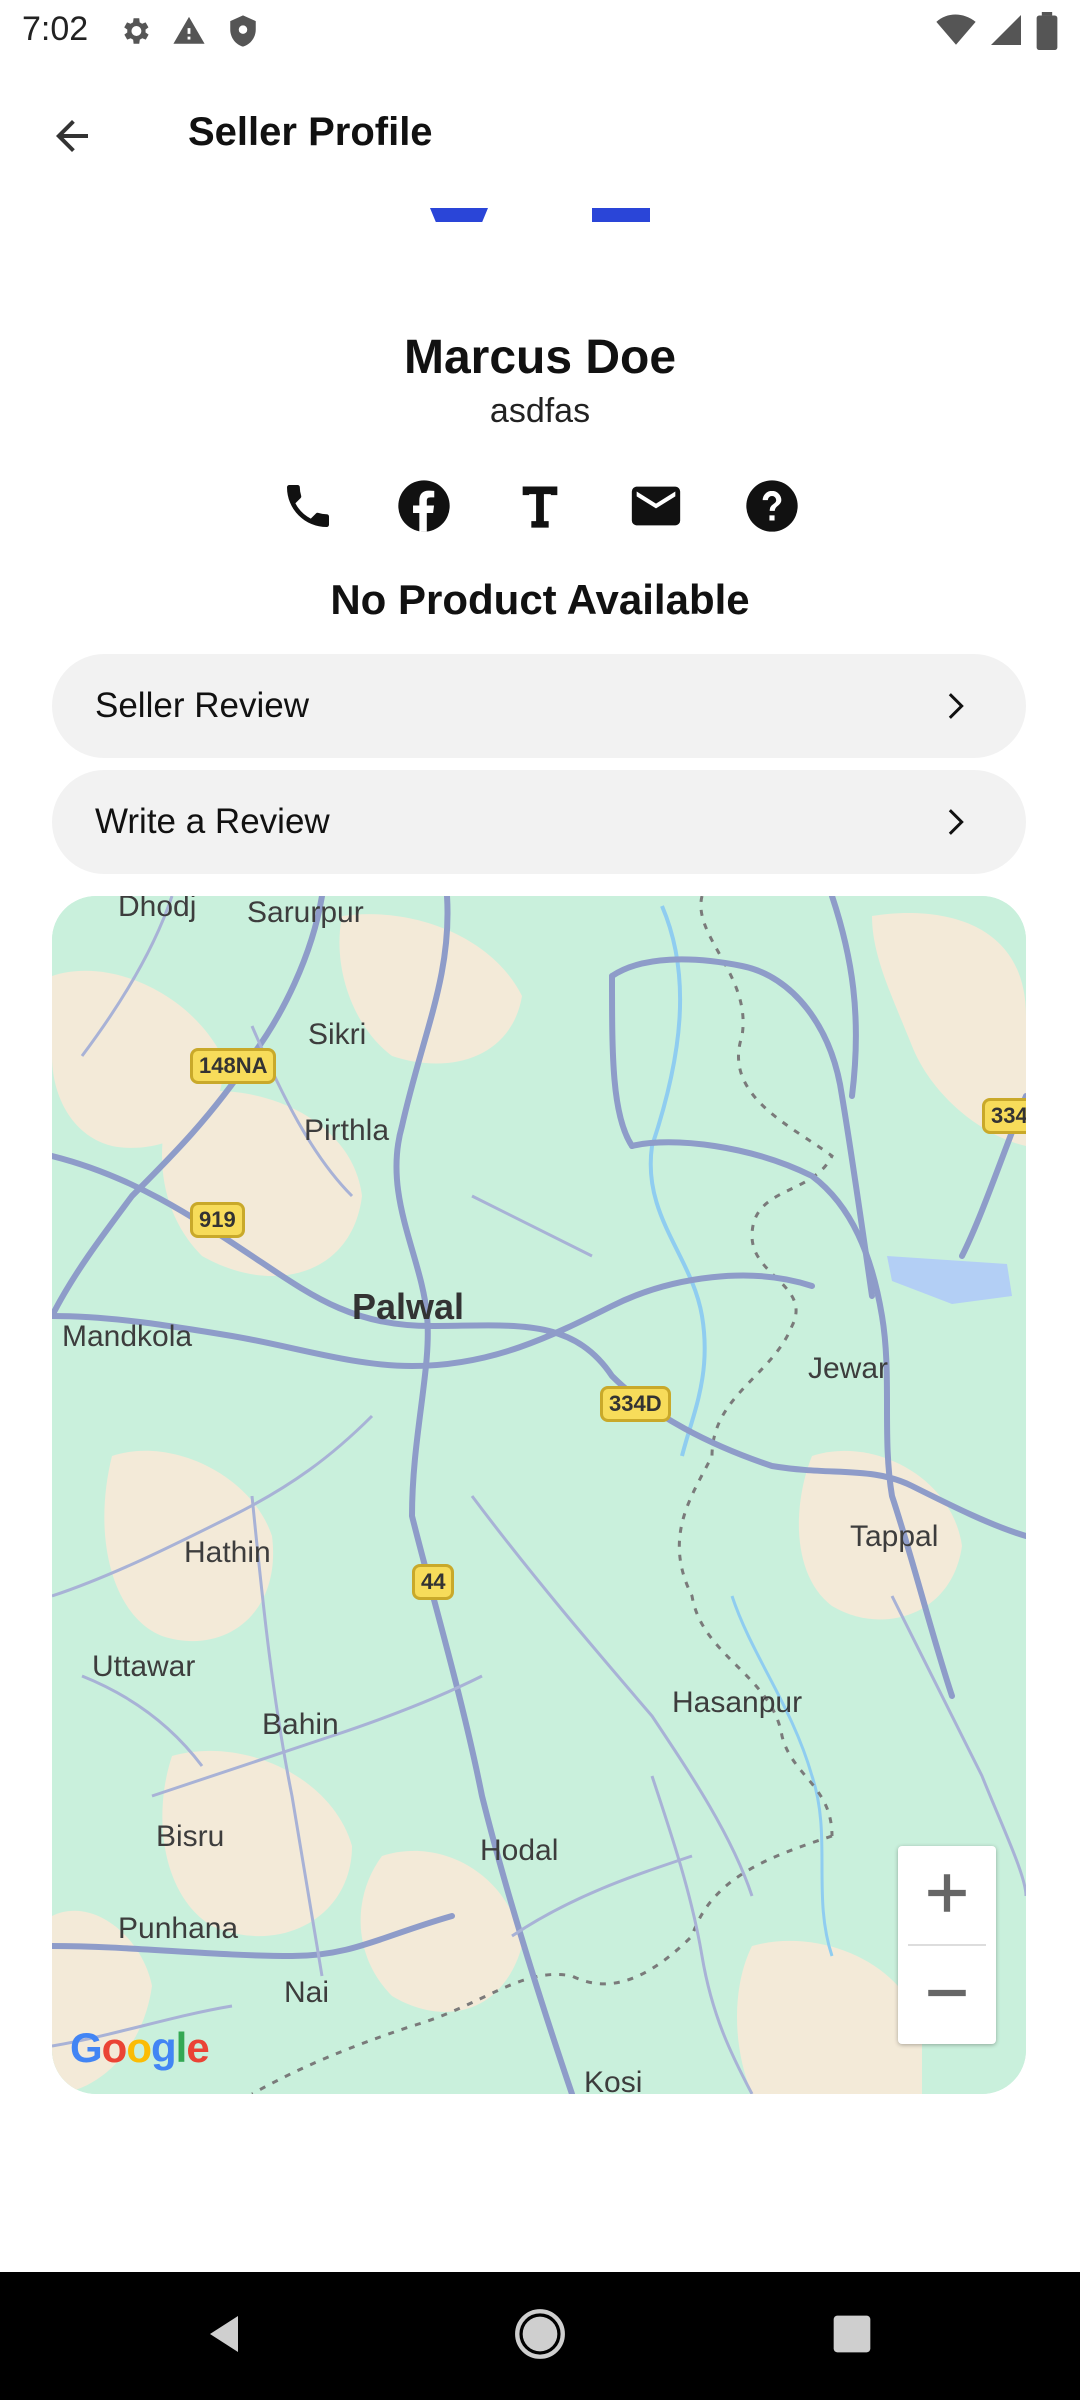 The width and height of the screenshot is (1080, 2400). What do you see at coordinates (540, 599) in the screenshot?
I see `no-product-message: No Product Available` at bounding box center [540, 599].